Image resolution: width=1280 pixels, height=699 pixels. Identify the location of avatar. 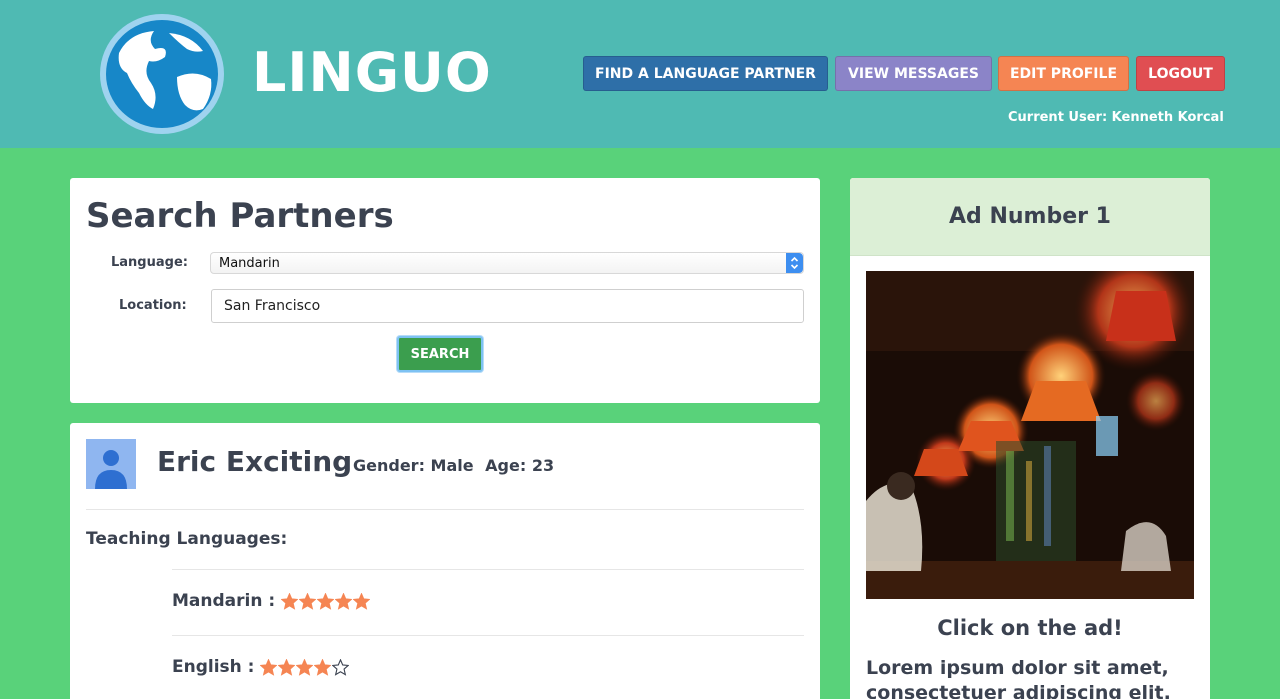
(111, 464).